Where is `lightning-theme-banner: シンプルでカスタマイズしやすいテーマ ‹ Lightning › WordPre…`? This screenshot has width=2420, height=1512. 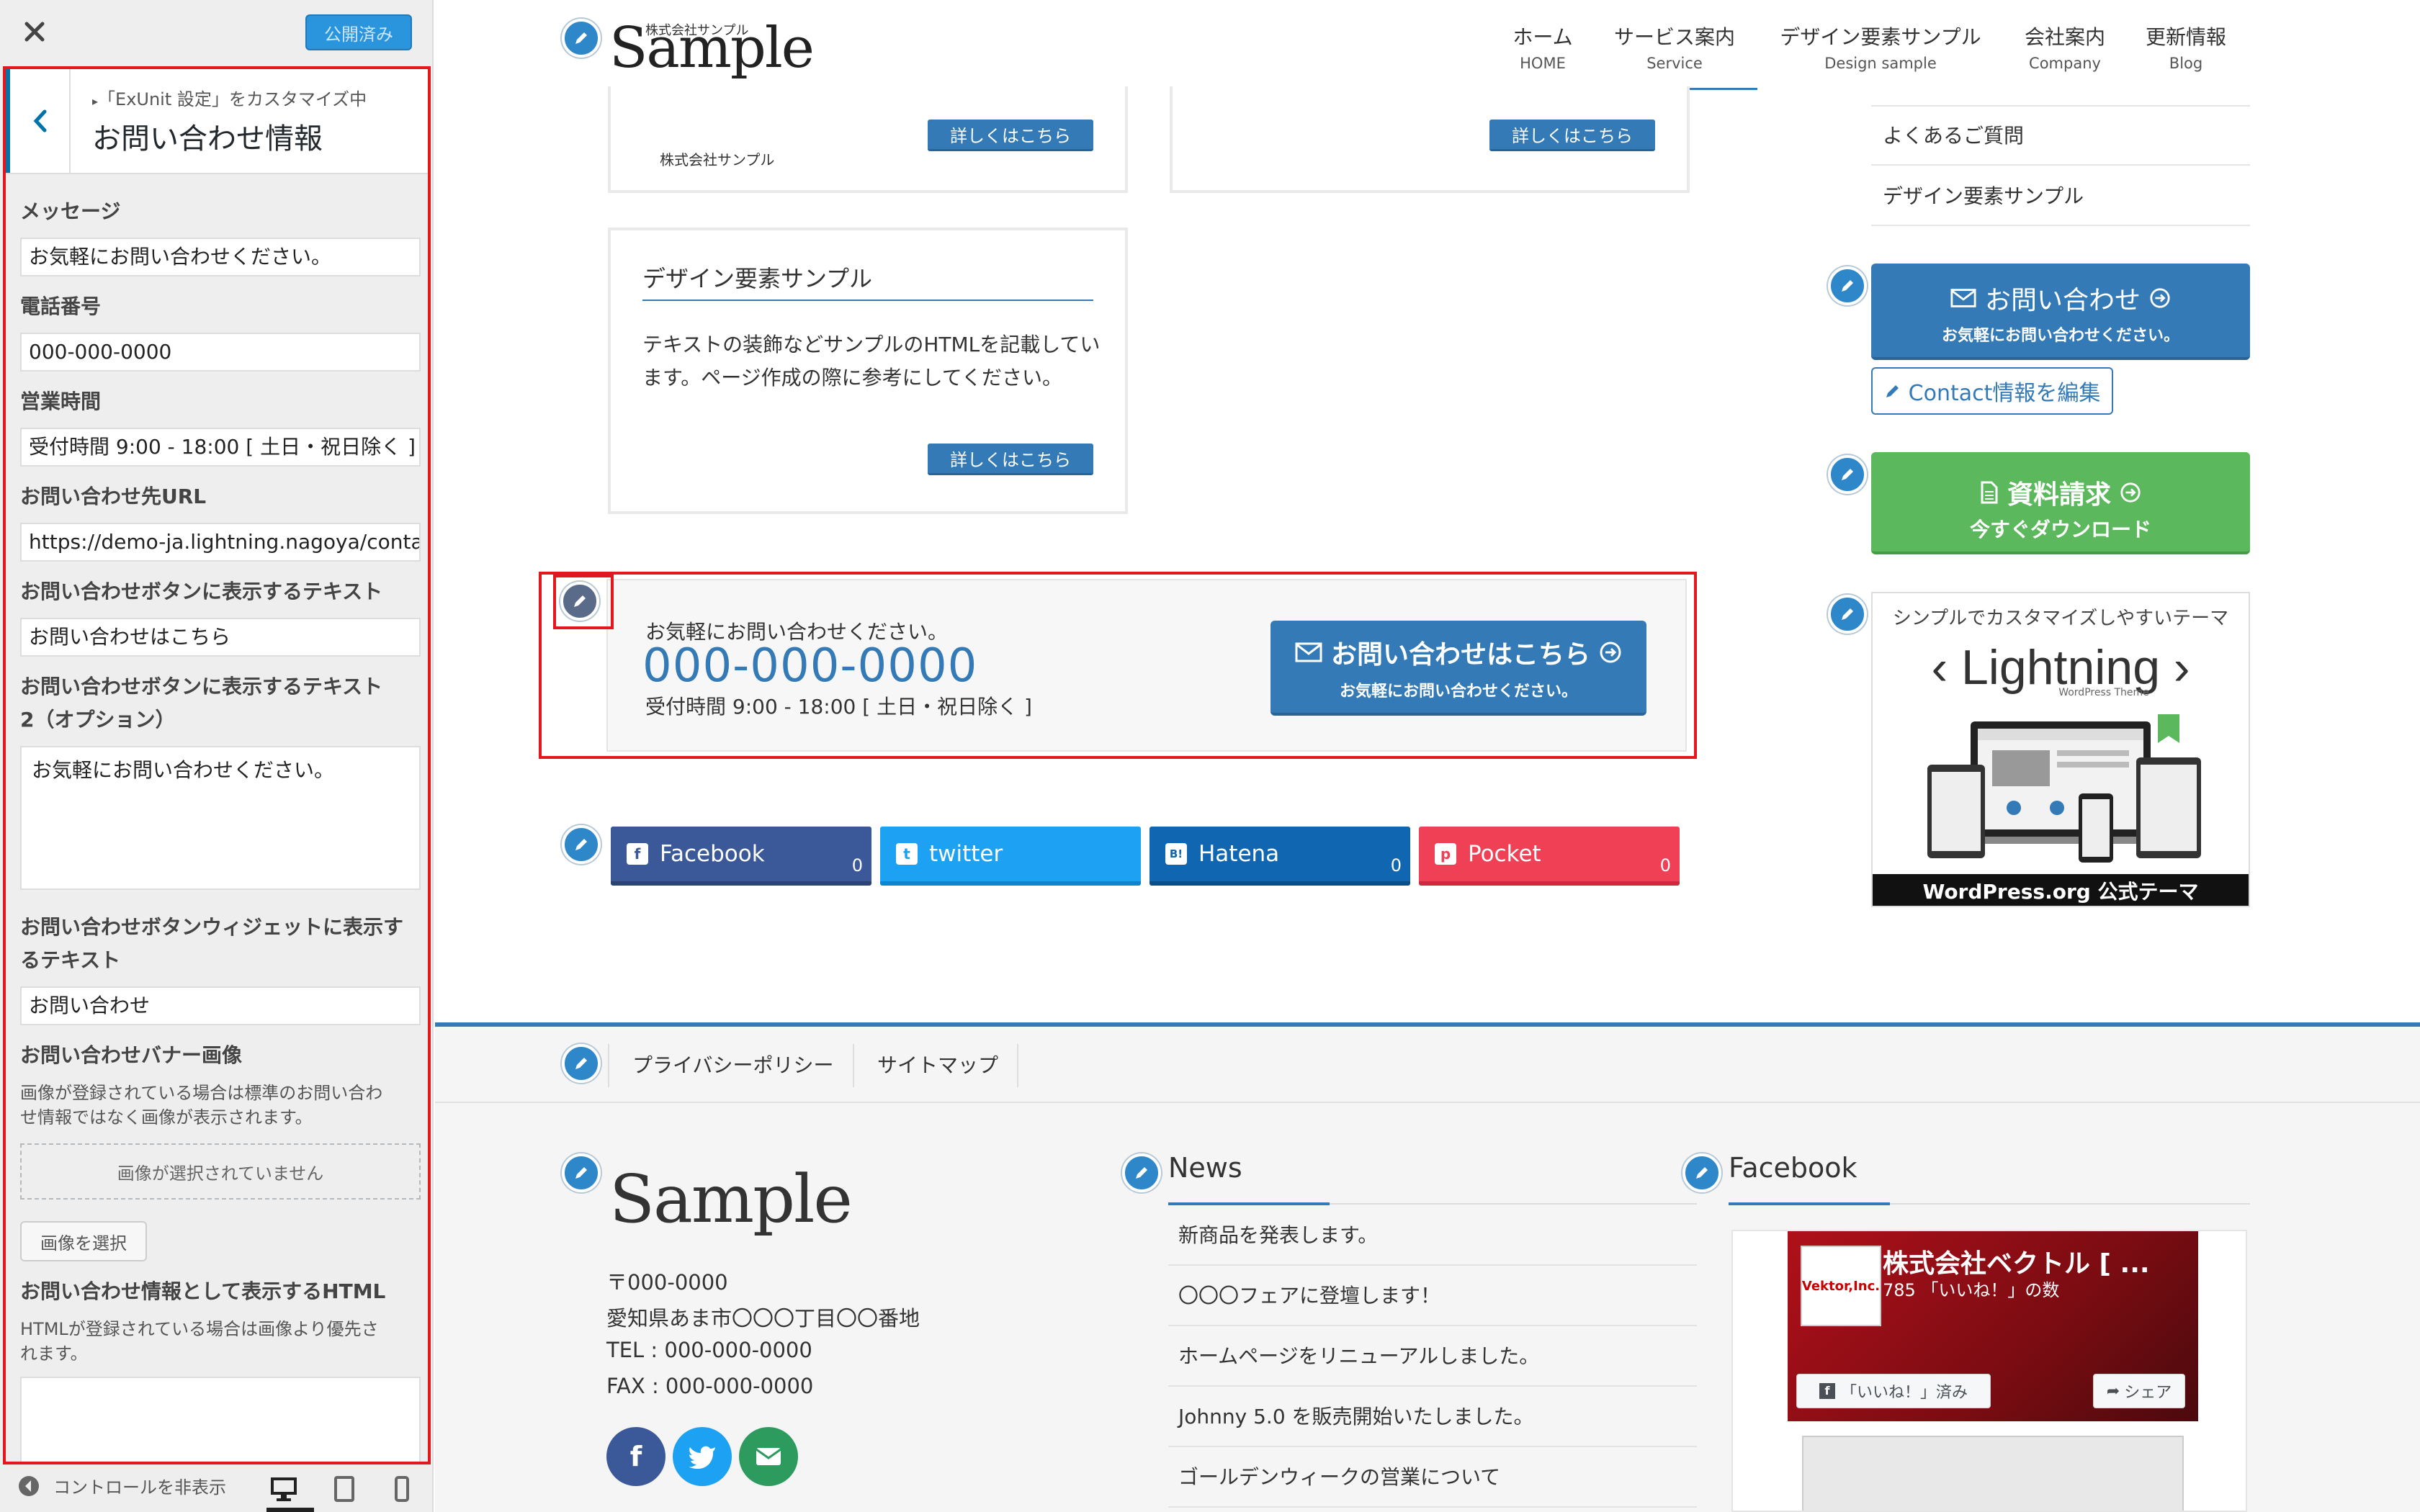 lightning-theme-banner: シンプルでカスタマイズしやすいテーマ ‹ Lightning › WordPre… is located at coordinates (2060, 749).